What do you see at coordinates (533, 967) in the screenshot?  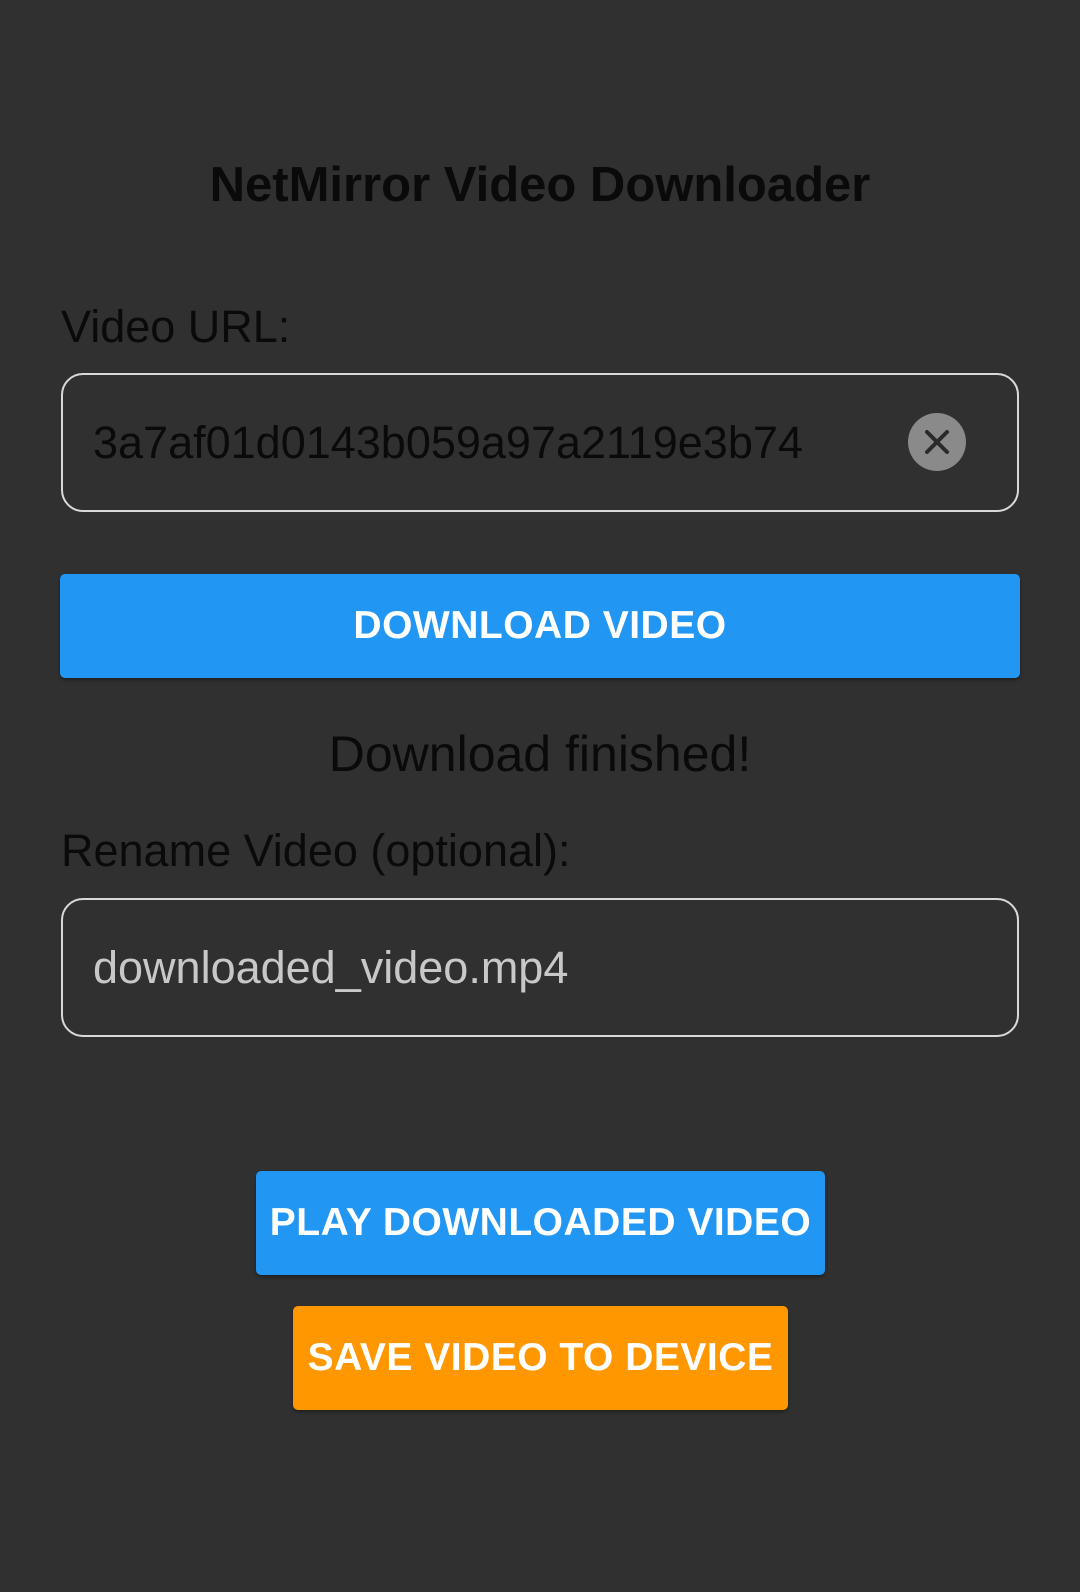 I see `rename-video-value: downloaded_video.mp4` at bounding box center [533, 967].